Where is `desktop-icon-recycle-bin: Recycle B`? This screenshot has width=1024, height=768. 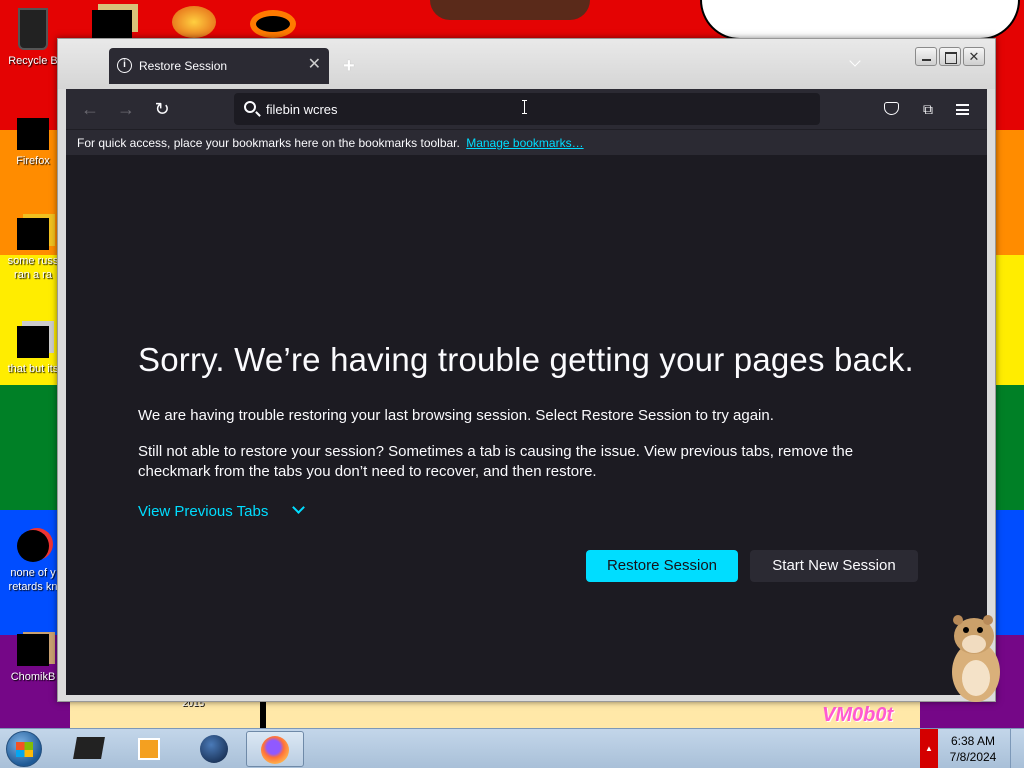 desktop-icon-recycle-bin: Recycle B is located at coordinates (33, 38).